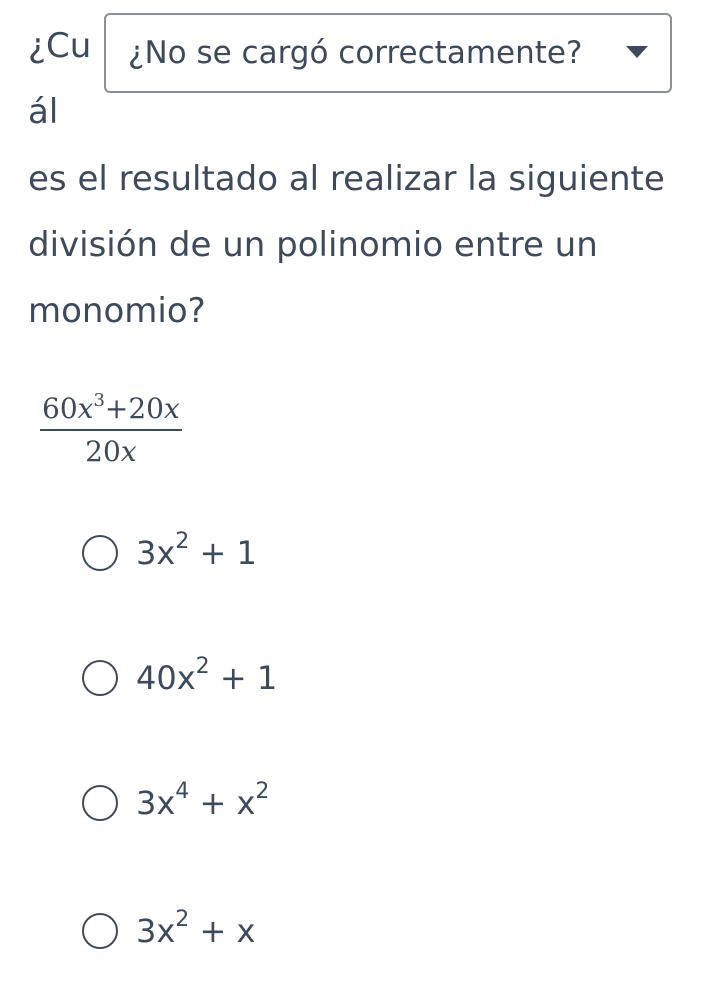 This screenshot has width=714, height=988. I want to click on answer-option-a: 3x2 + 1, so click(169, 552).